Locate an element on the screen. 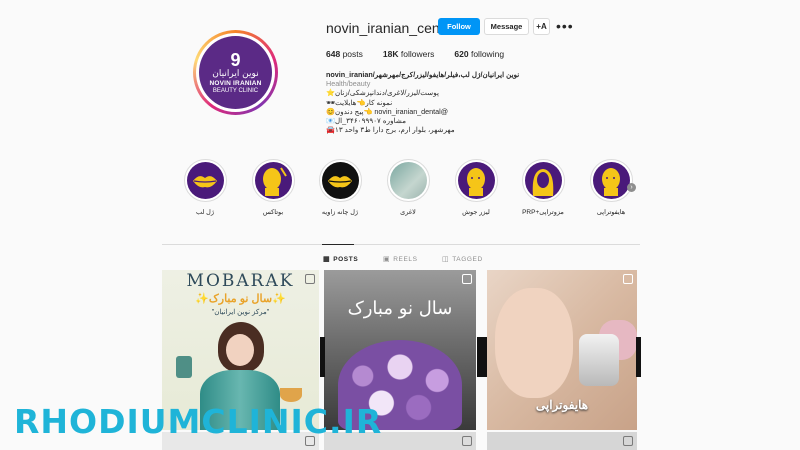 The width and height of the screenshot is (800, 450). avatar-en-line2: BEAUTY CLINIC is located at coordinates (235, 90).